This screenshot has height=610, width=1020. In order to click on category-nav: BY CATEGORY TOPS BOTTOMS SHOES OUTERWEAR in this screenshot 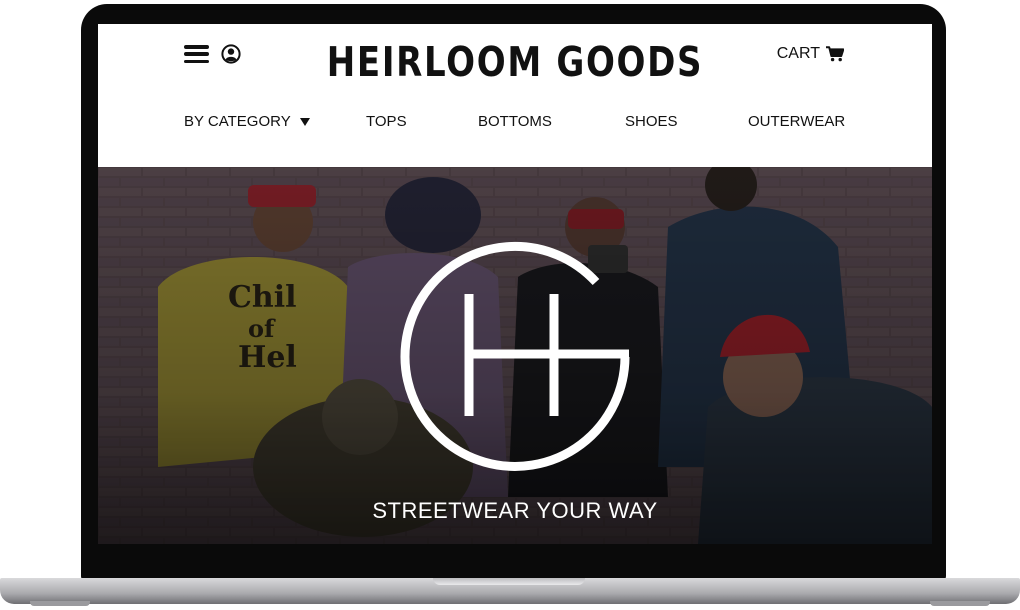, I will do `click(515, 124)`.